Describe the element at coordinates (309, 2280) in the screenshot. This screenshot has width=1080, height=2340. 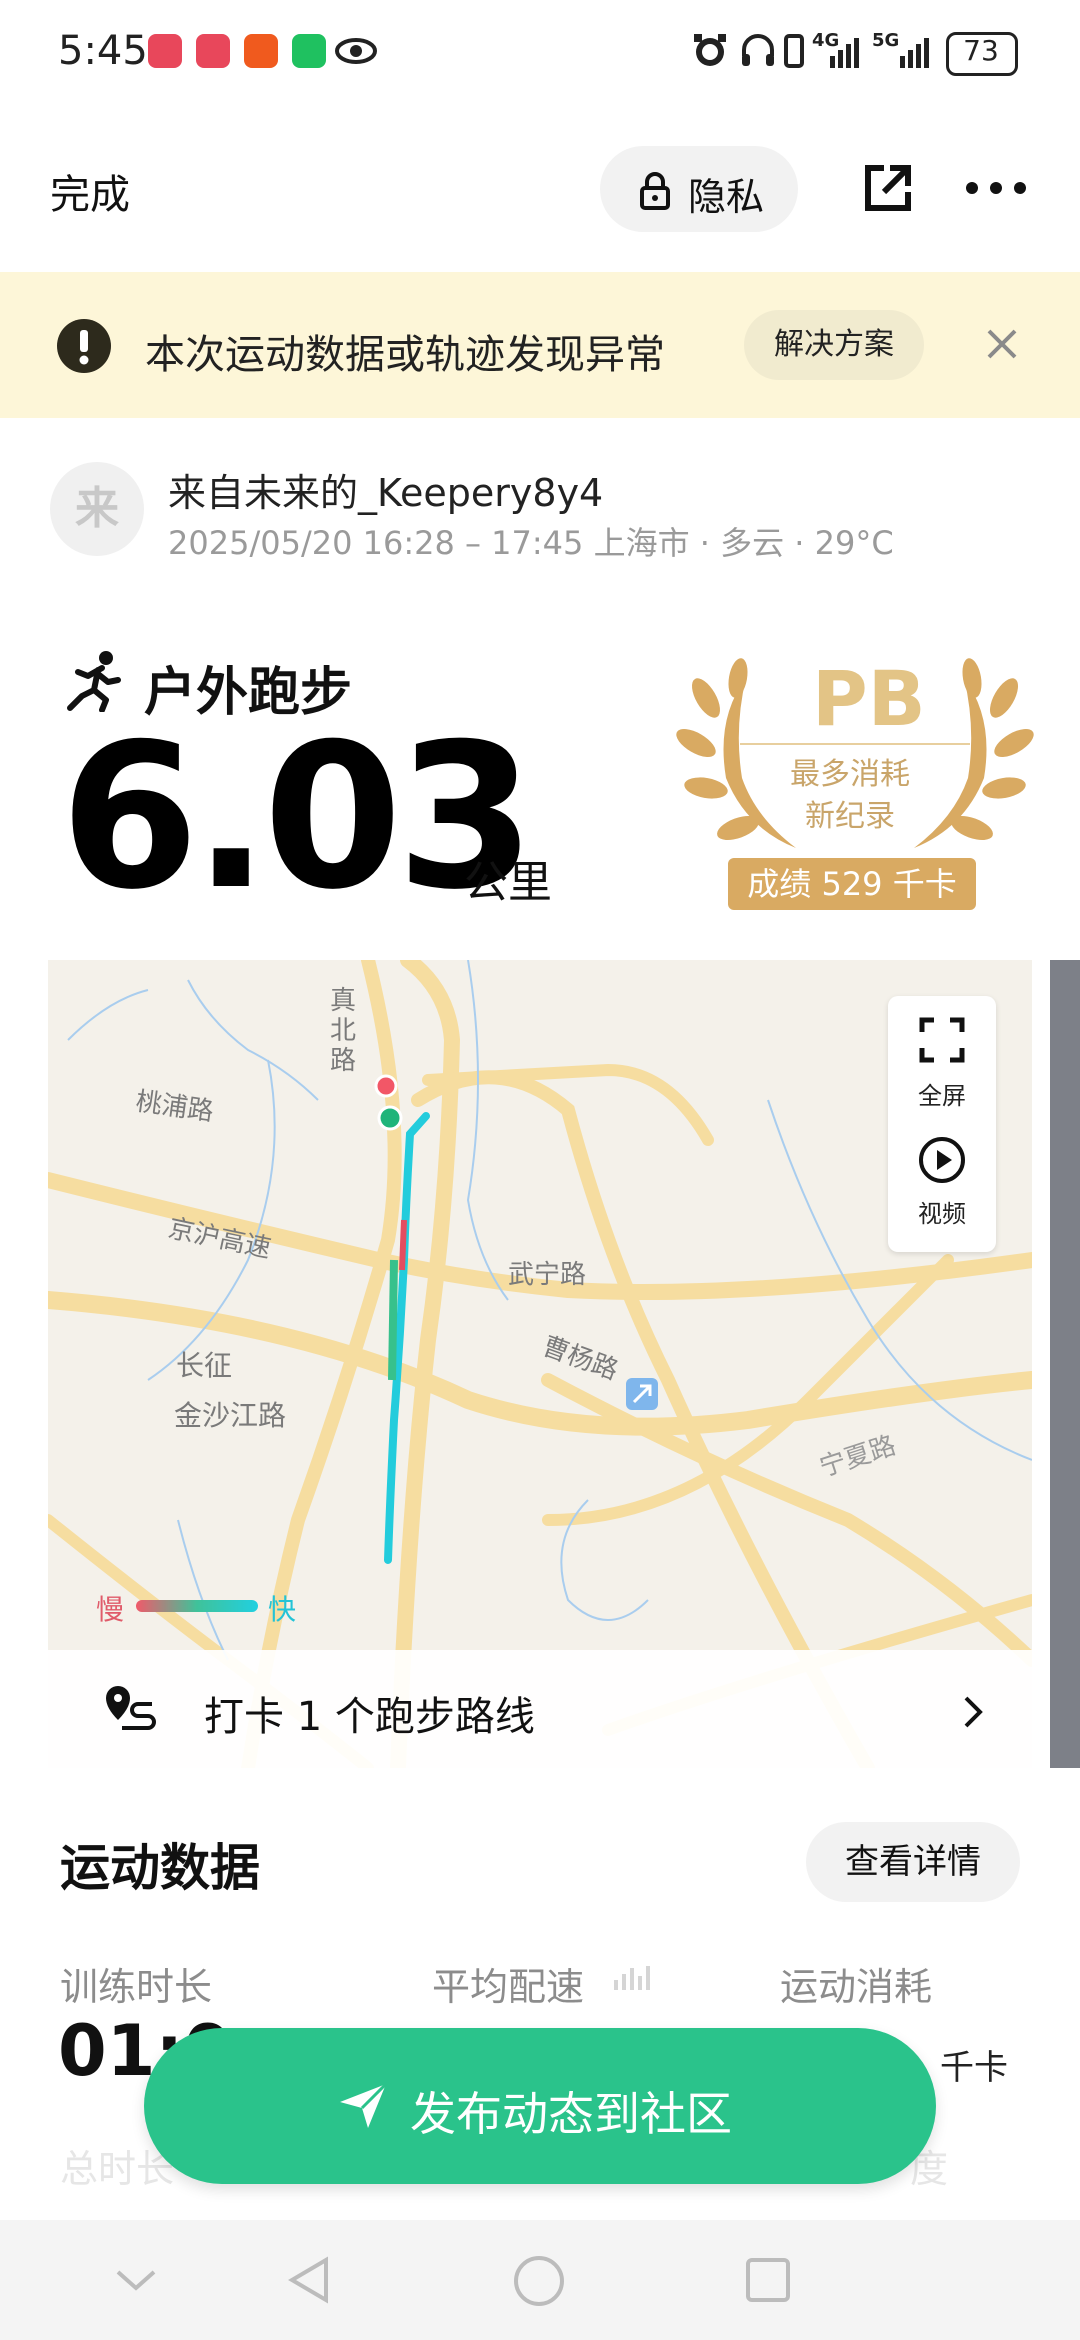
I see `back-icon` at that location.